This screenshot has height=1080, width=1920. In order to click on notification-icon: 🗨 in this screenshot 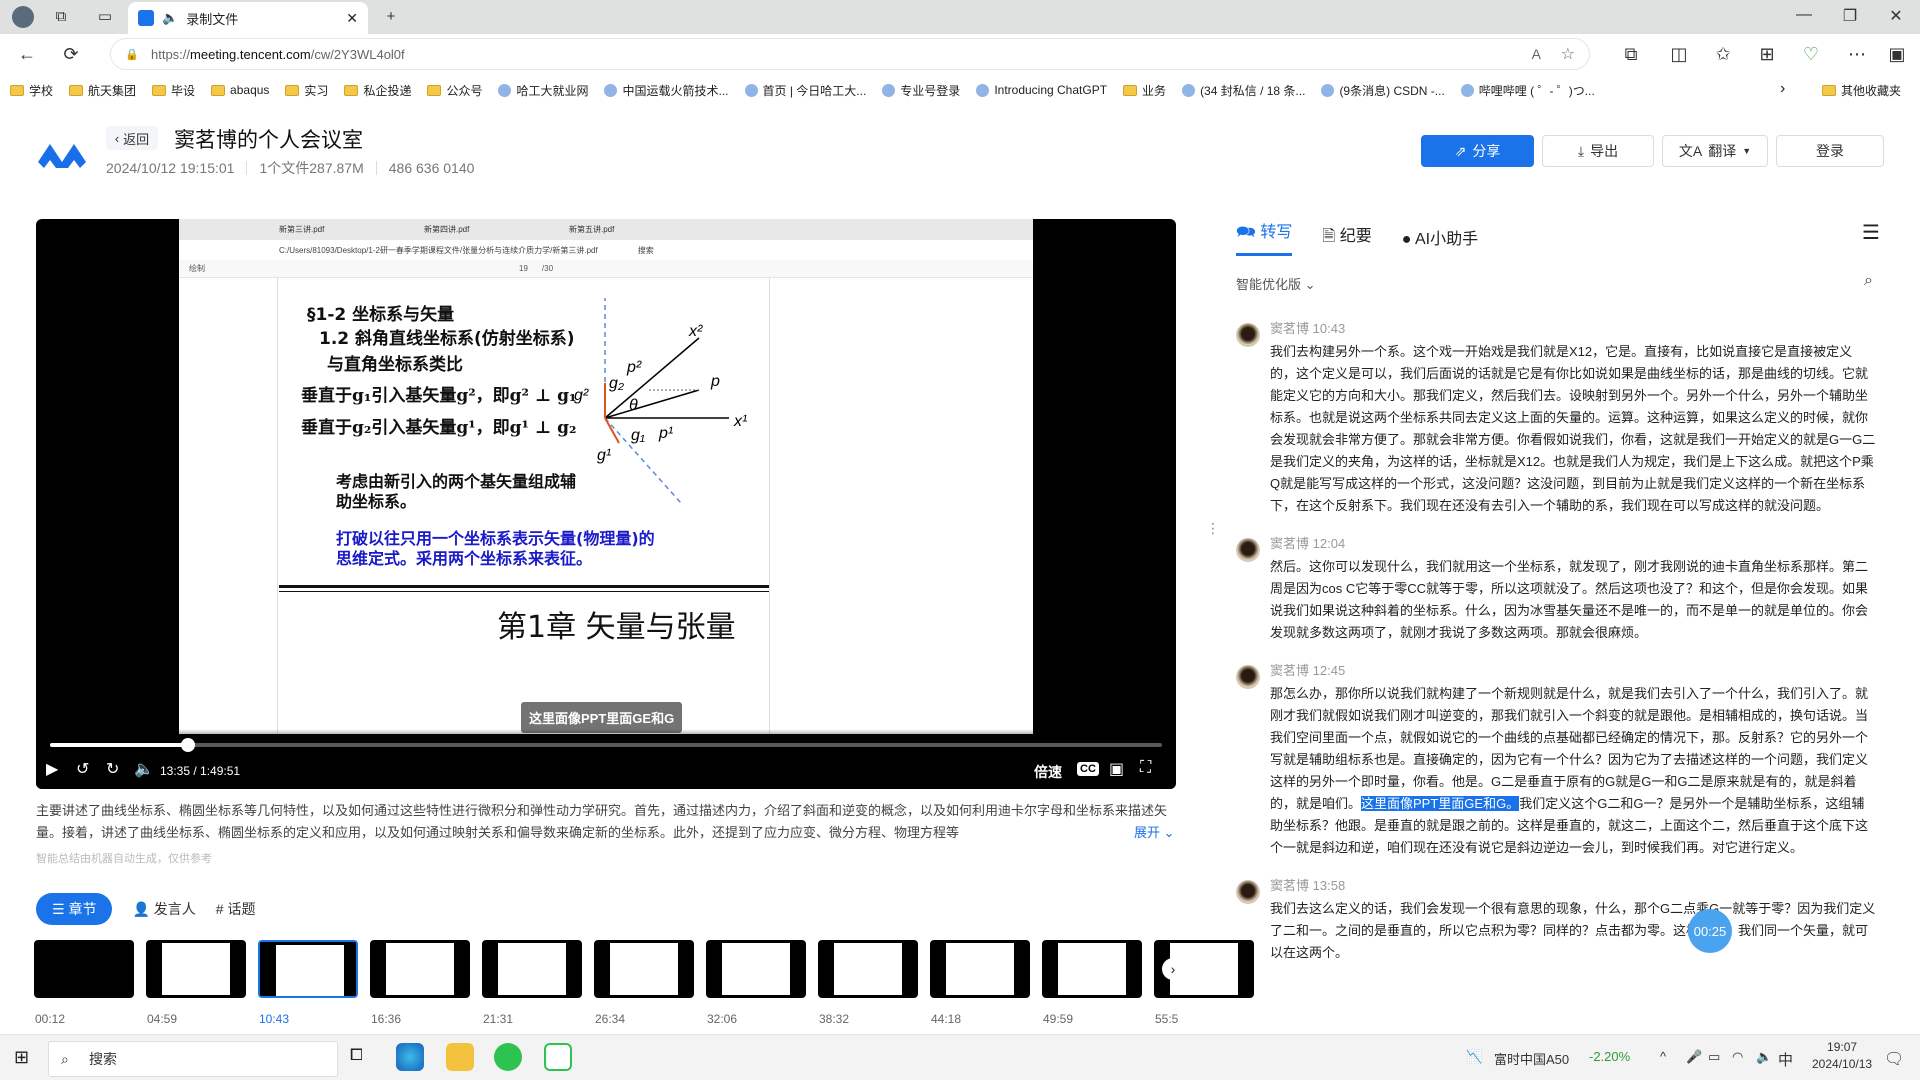, I will do `click(1894, 1059)`.